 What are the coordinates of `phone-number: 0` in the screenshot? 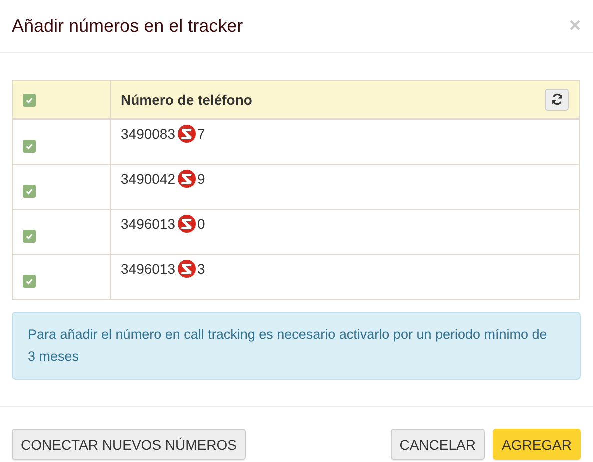 It's located at (202, 224).